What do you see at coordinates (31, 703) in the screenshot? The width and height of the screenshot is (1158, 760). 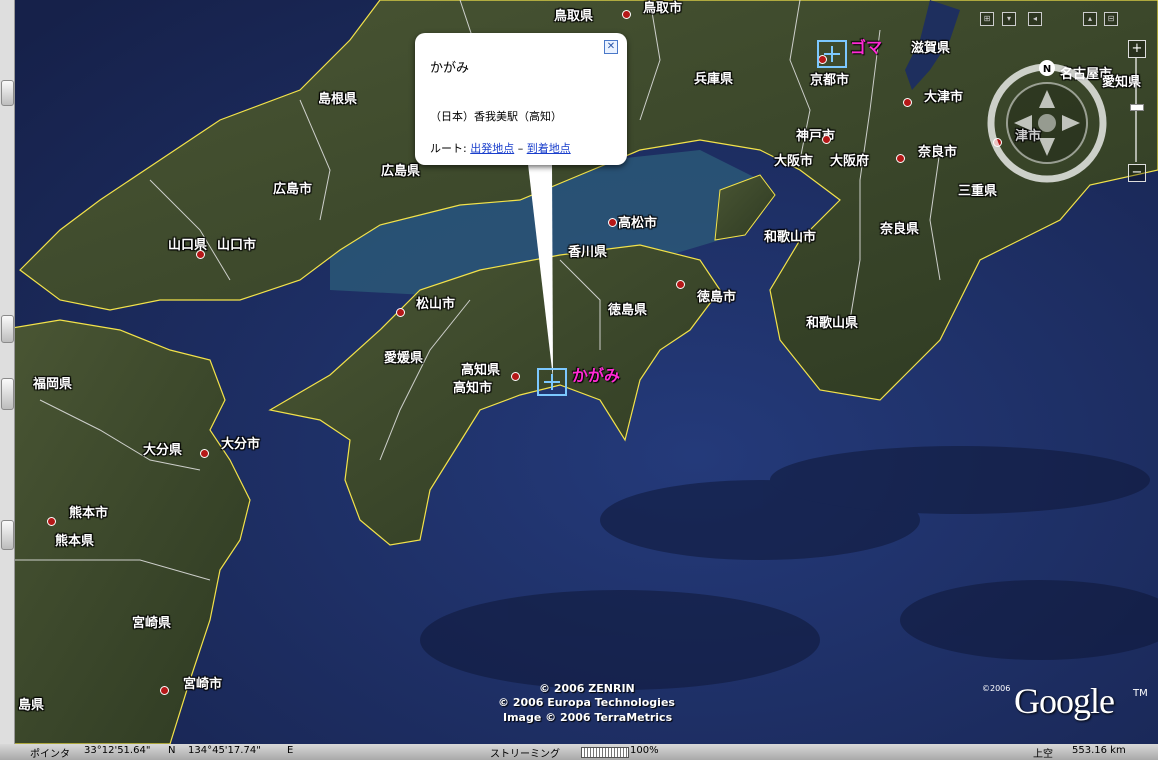 I see `label-kagoshima-ken: 島県` at bounding box center [31, 703].